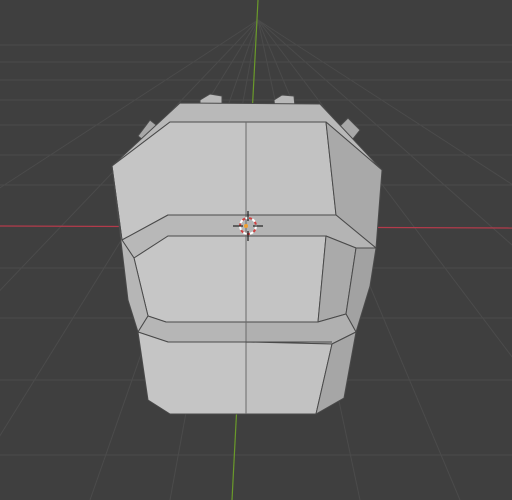  I want to click on middle-panel-left, so click(190, 279).